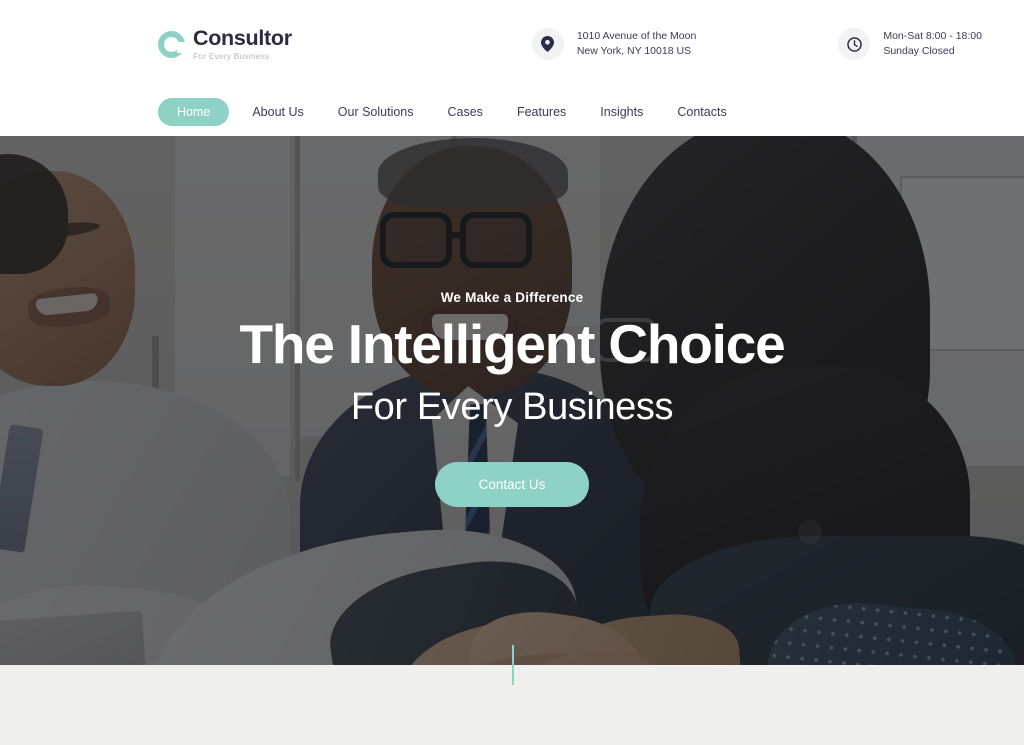 This screenshot has height=745, width=1024. Describe the element at coordinates (513, 665) in the screenshot. I see `scroll-down-indicator` at that location.